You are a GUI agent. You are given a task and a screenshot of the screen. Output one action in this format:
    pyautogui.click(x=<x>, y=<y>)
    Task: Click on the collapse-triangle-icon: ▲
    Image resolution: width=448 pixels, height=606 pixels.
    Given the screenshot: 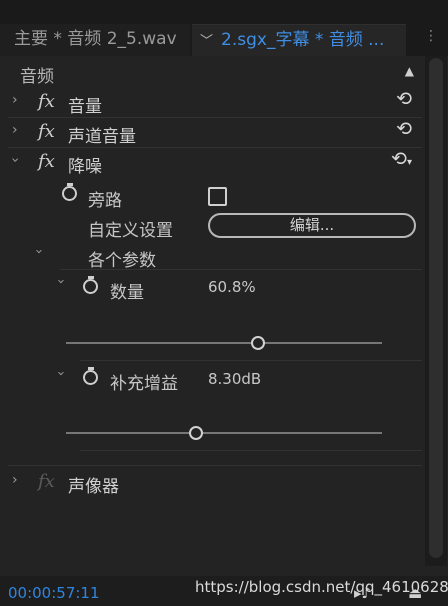 What is the action you would take?
    pyautogui.click(x=409, y=71)
    